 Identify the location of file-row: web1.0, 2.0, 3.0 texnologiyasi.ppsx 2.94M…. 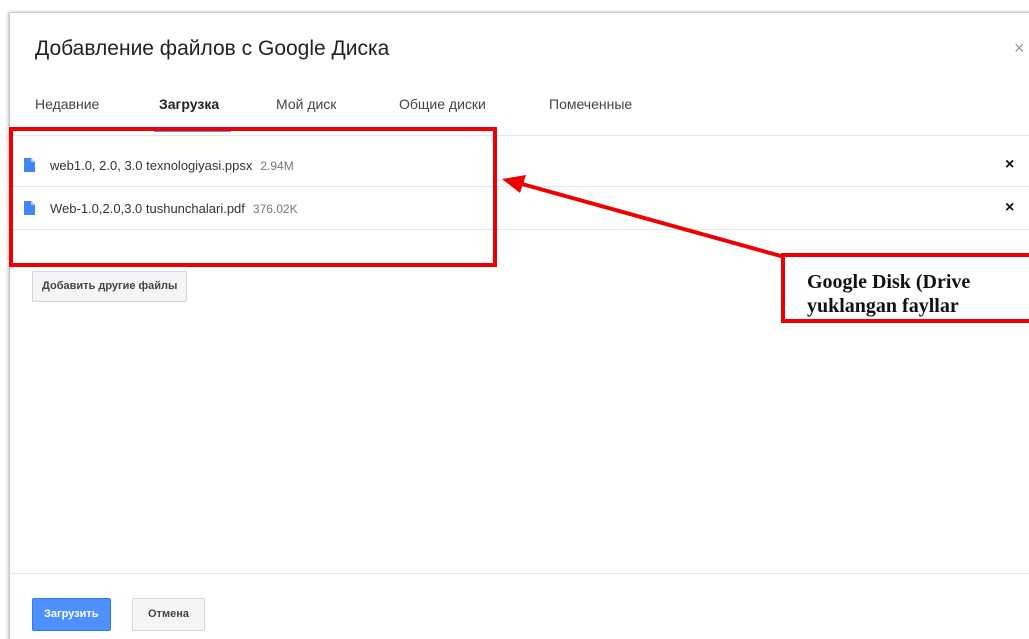
(519, 165).